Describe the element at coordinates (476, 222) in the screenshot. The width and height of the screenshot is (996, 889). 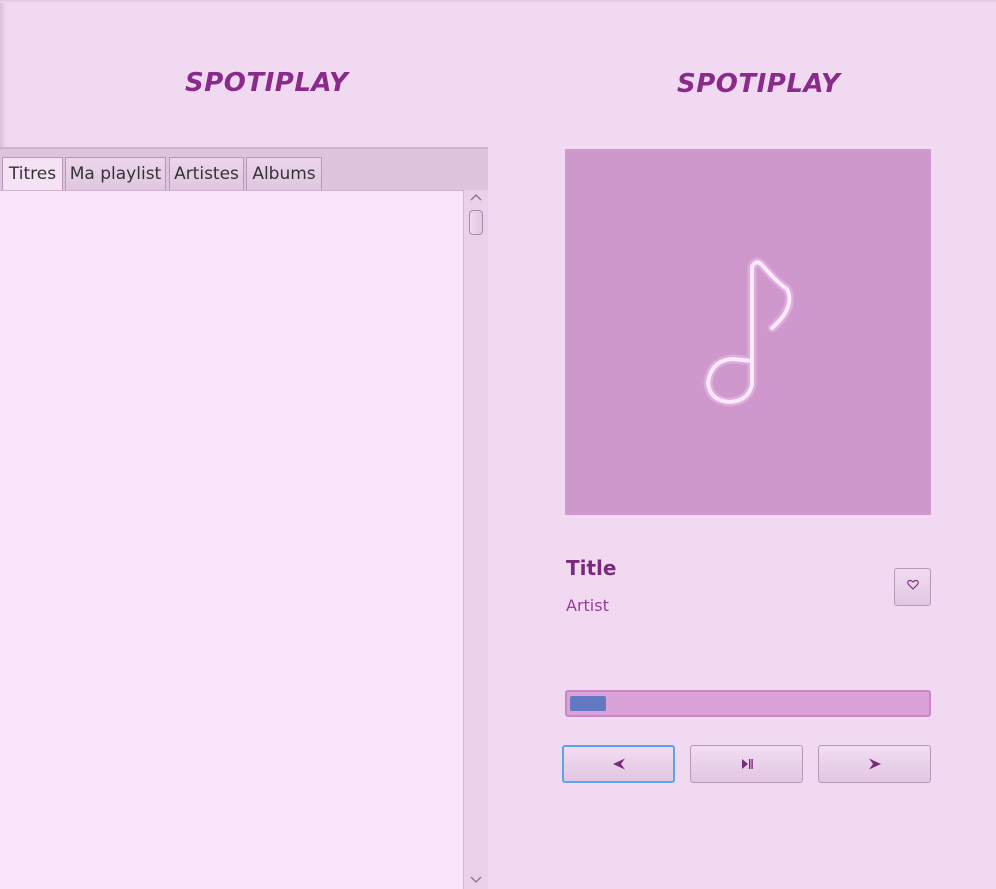
I see `scroll-thumb` at that location.